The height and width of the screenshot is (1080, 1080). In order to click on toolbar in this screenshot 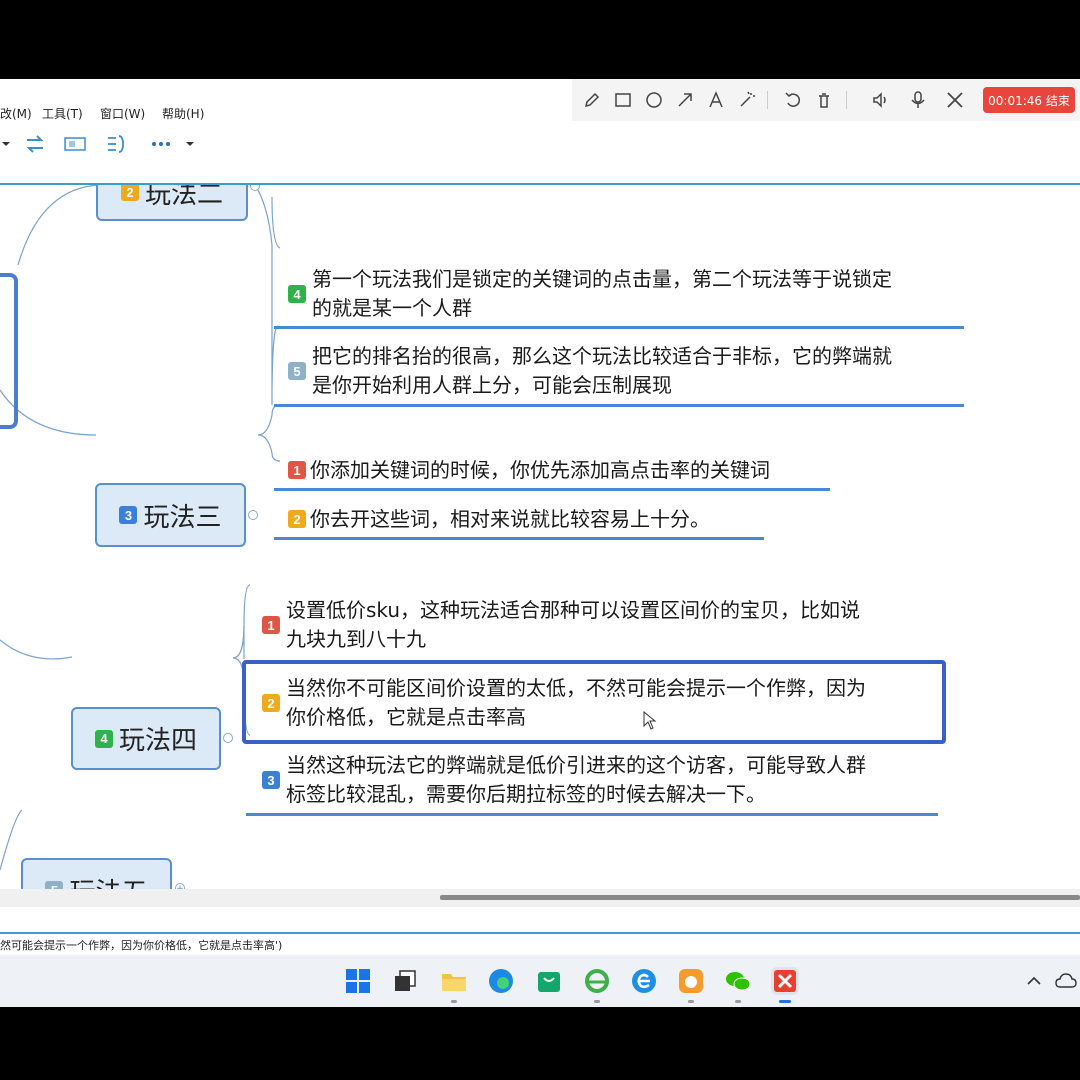, I will do `click(280, 144)`.